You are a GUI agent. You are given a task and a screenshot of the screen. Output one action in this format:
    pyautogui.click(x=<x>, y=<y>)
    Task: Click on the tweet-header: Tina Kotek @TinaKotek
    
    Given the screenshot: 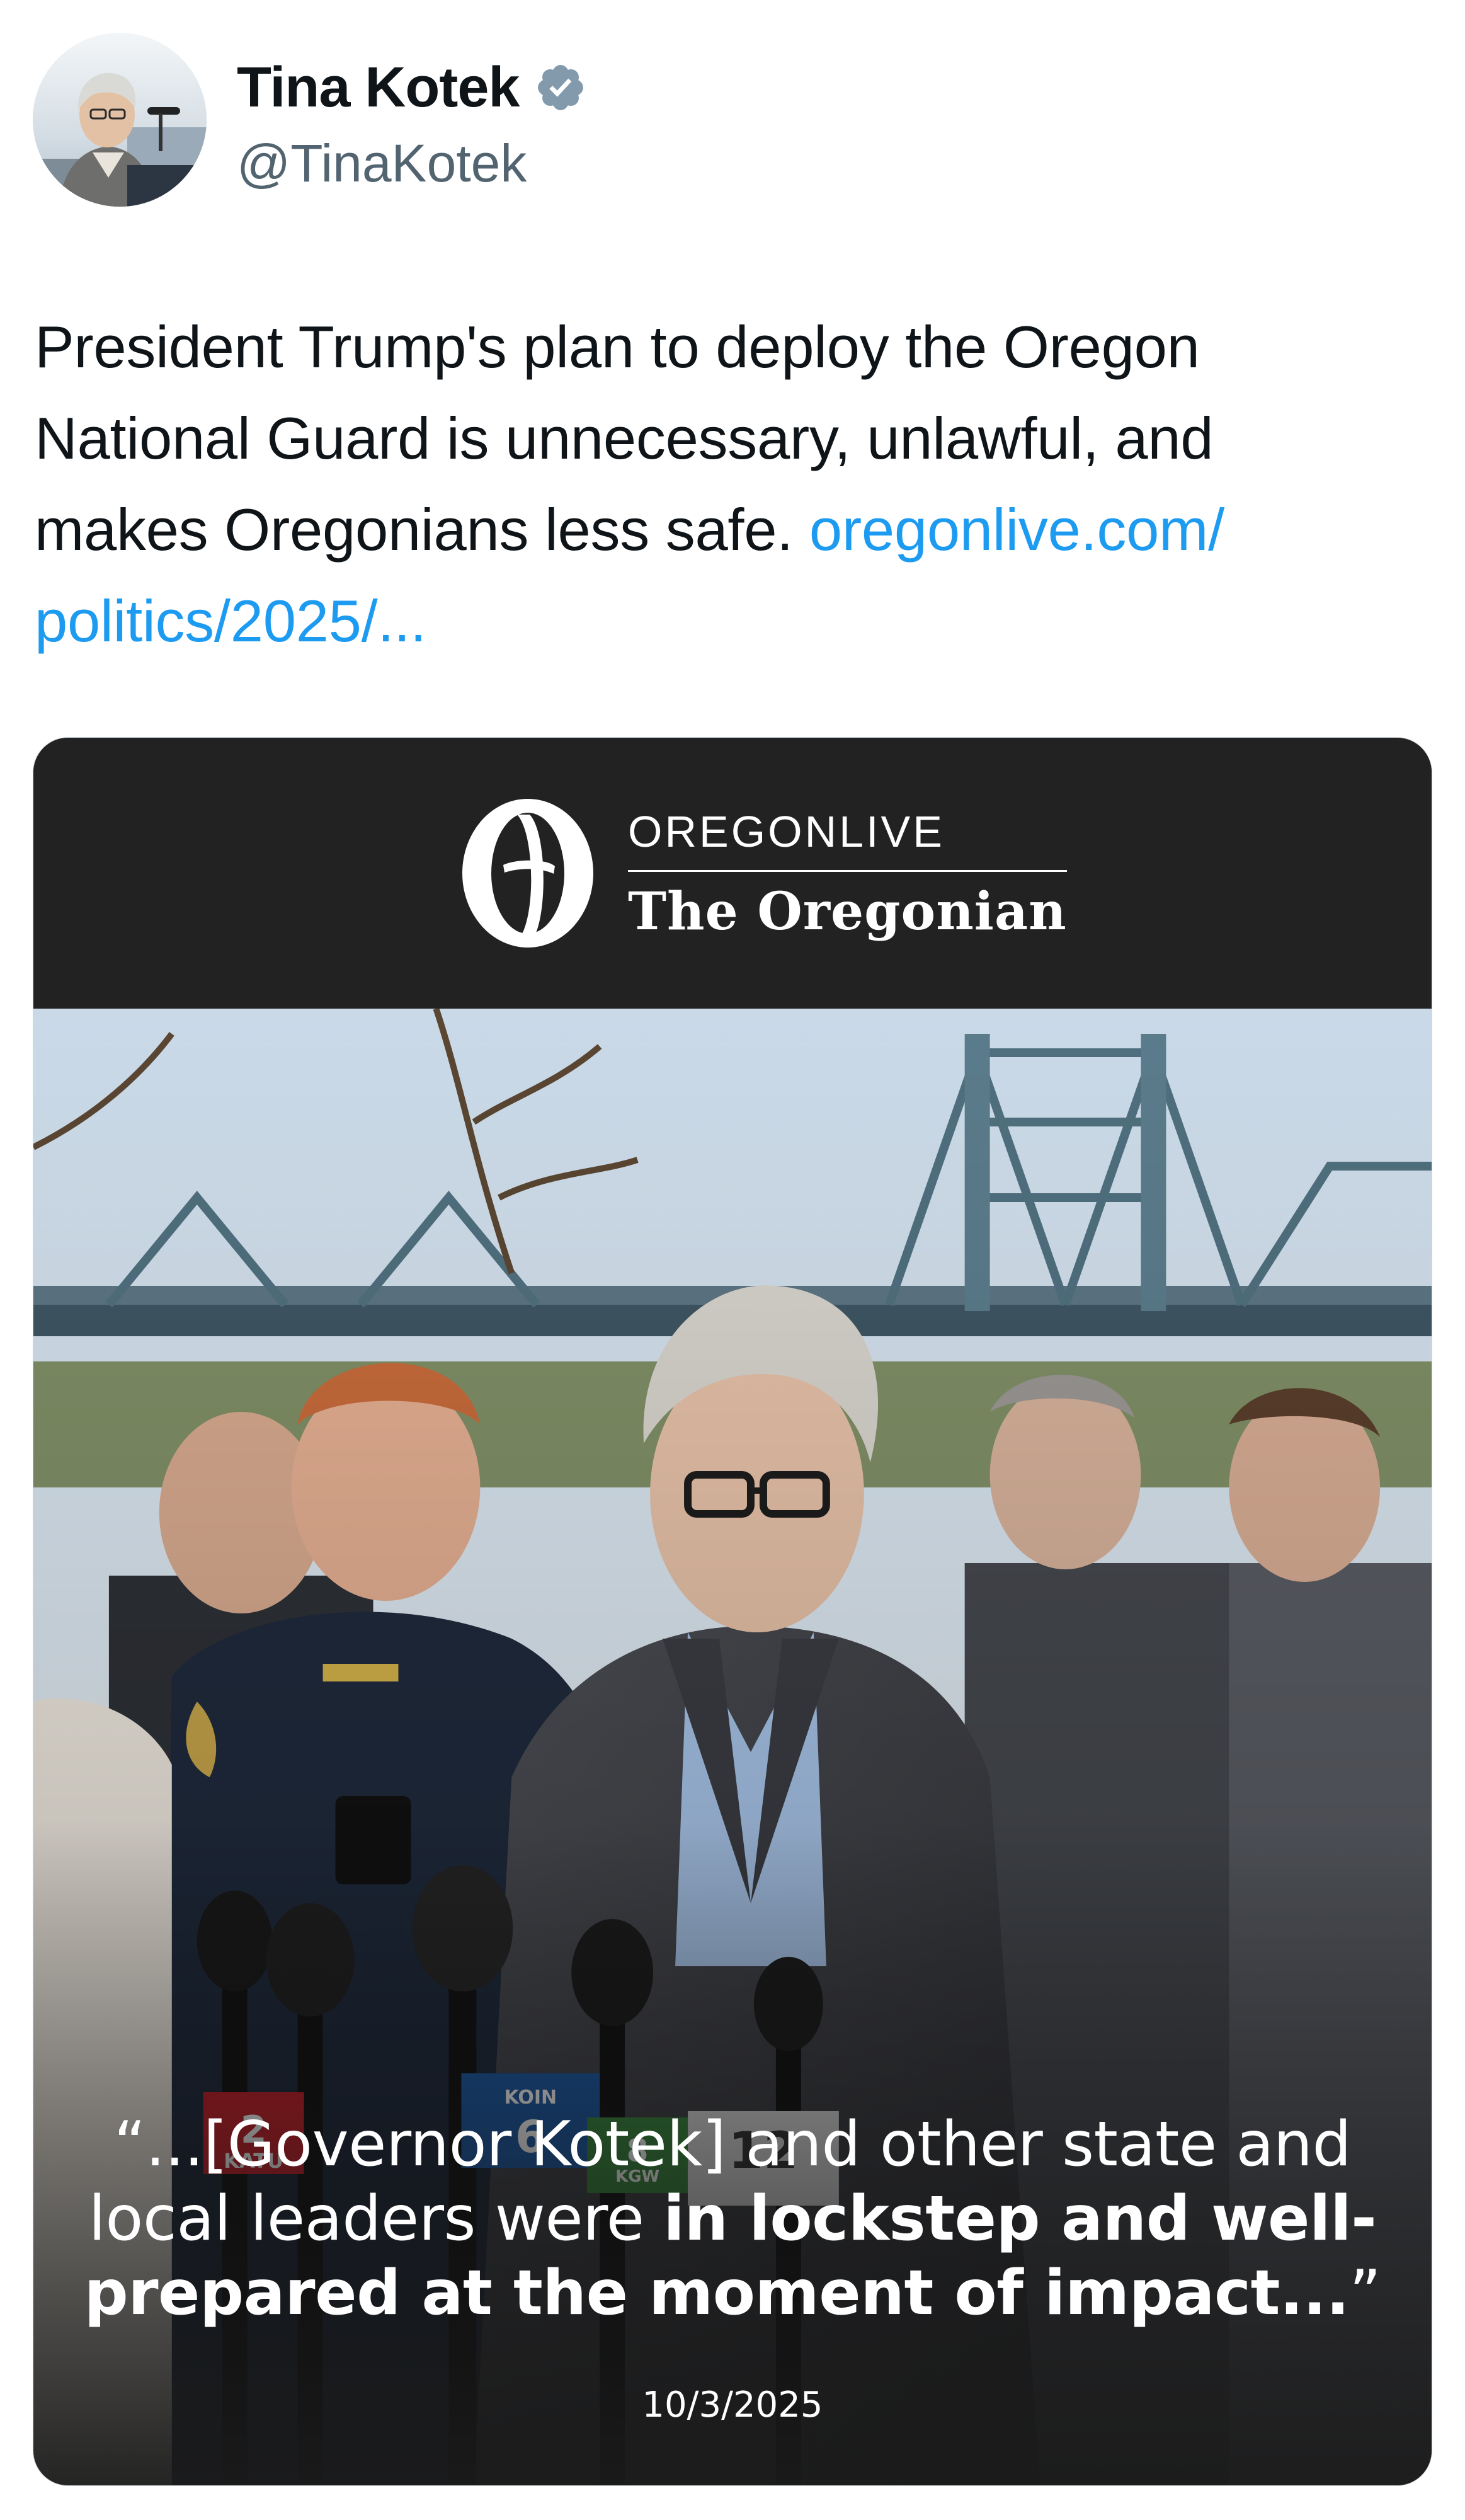 What is the action you would take?
    pyautogui.click(x=310, y=120)
    